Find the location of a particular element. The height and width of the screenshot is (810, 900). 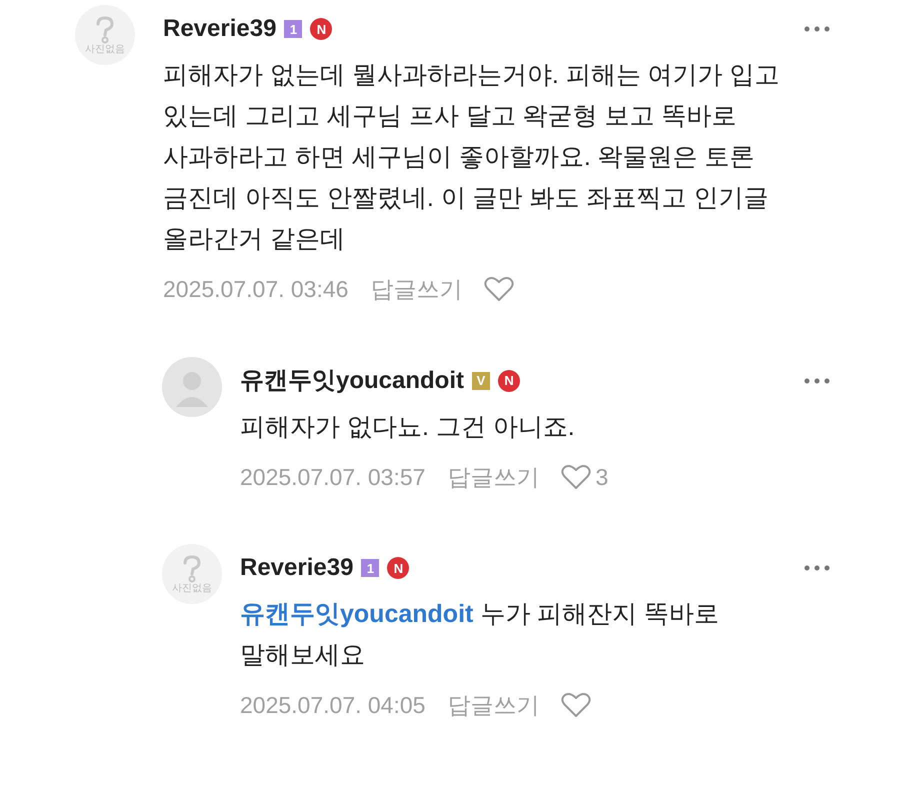

author-name: 유캔두잇youcandoit is located at coordinates (352, 380).